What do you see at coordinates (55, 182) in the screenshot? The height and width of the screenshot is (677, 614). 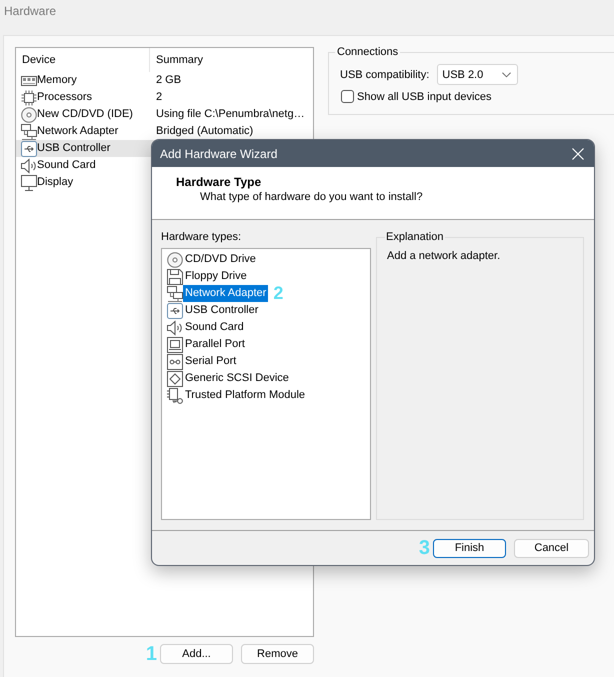 I see `device-name: Display` at bounding box center [55, 182].